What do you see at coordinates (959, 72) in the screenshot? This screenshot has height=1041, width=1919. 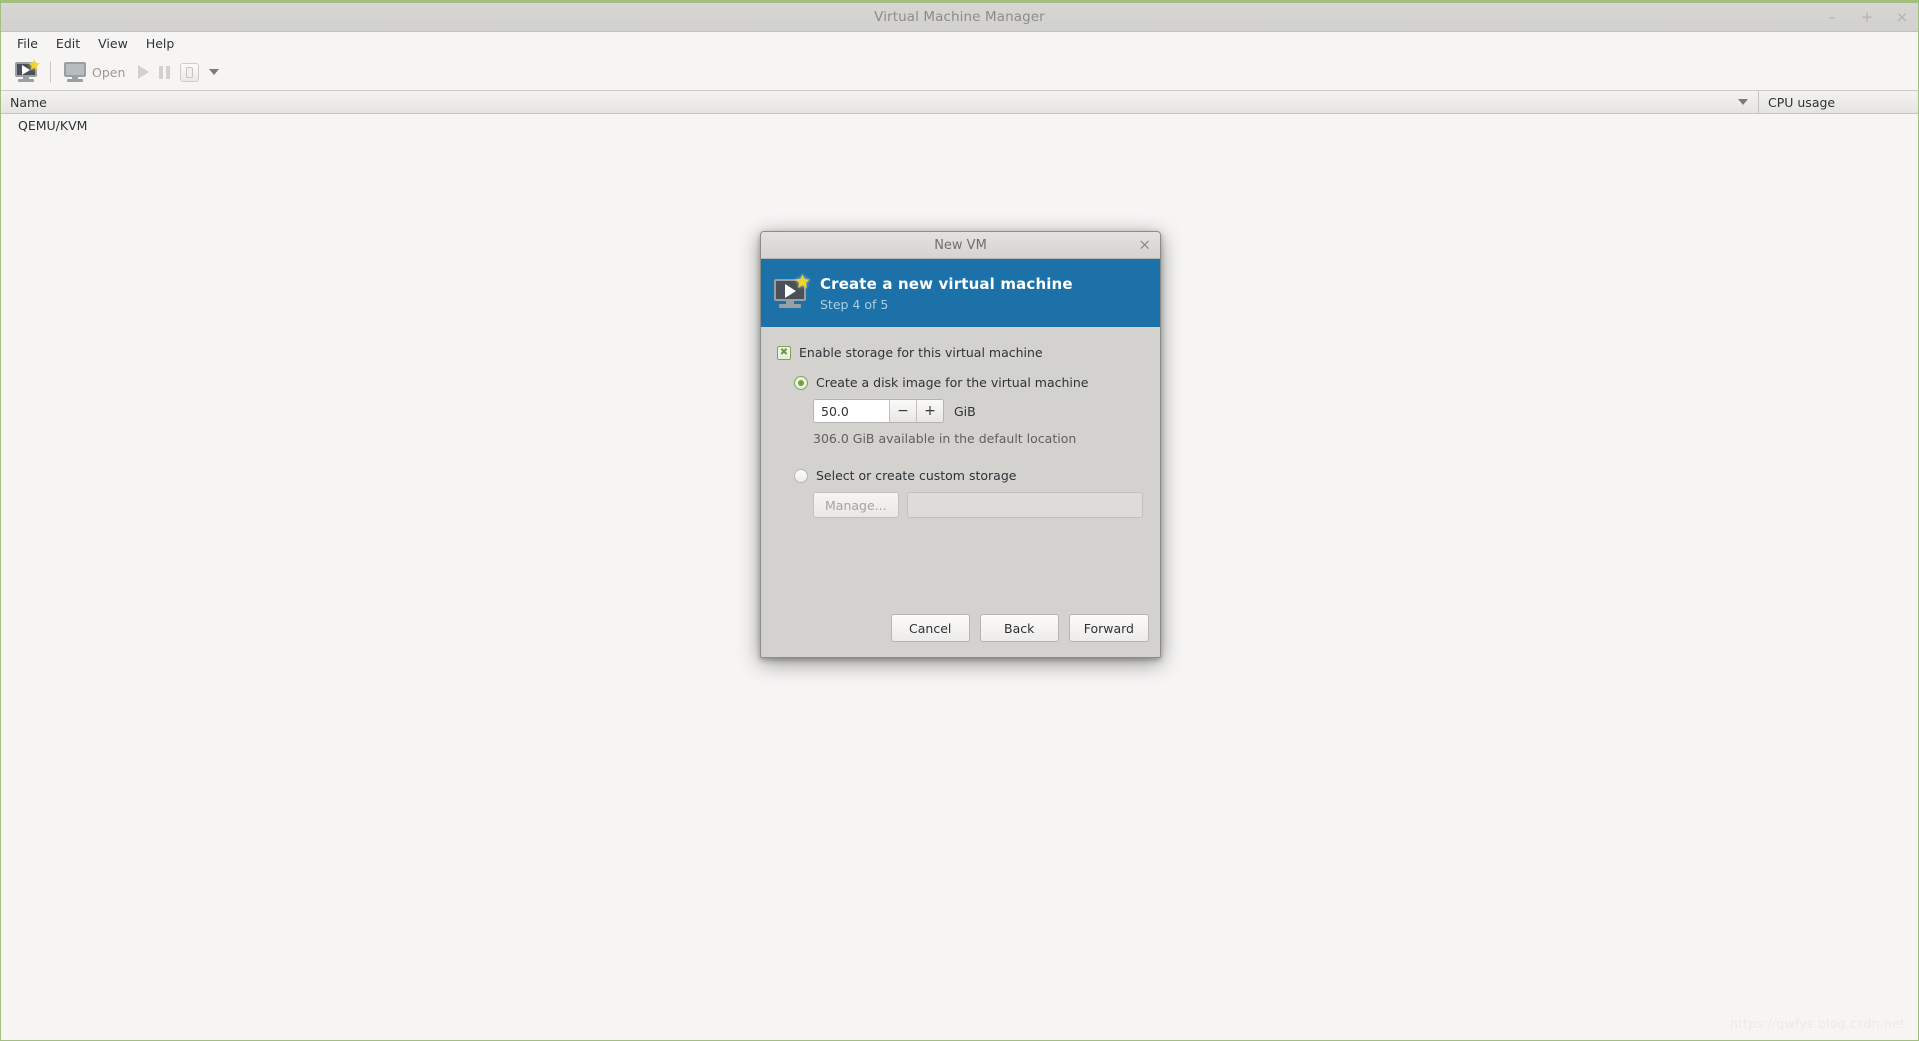 I see `toolbar: ★ Open` at bounding box center [959, 72].